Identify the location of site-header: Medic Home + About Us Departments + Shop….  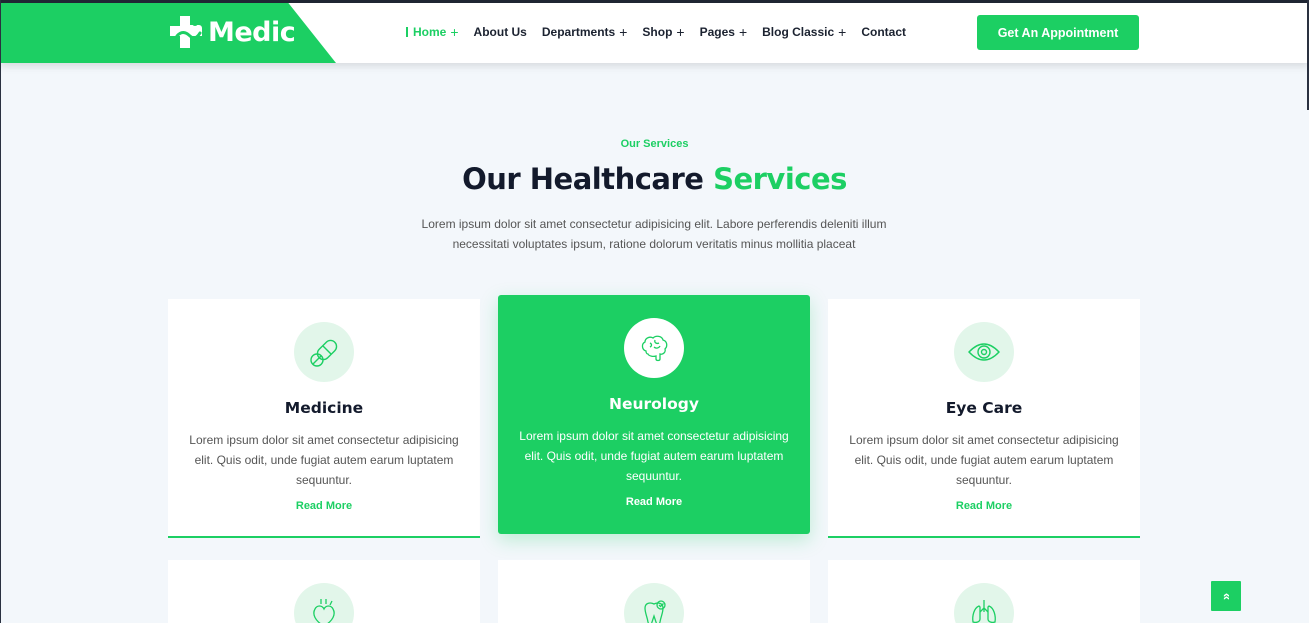
(654, 31).